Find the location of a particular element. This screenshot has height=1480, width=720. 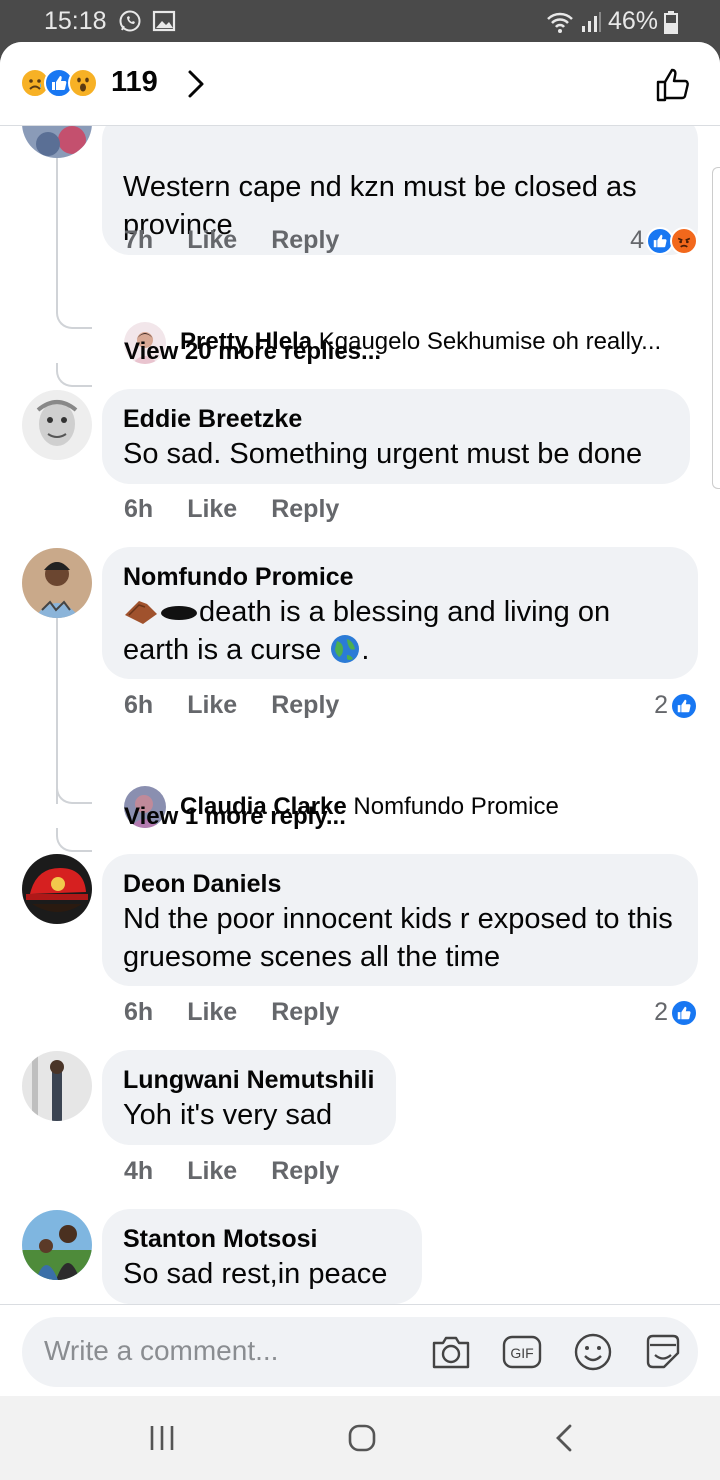

system-nav-bar is located at coordinates (360, 1438).